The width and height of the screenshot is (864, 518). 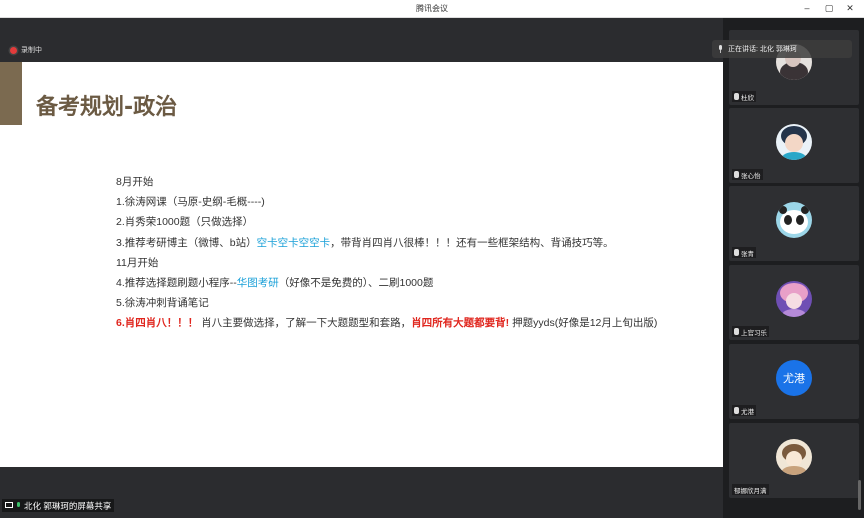 I want to click on participant-name: 尤港, so click(x=744, y=410).